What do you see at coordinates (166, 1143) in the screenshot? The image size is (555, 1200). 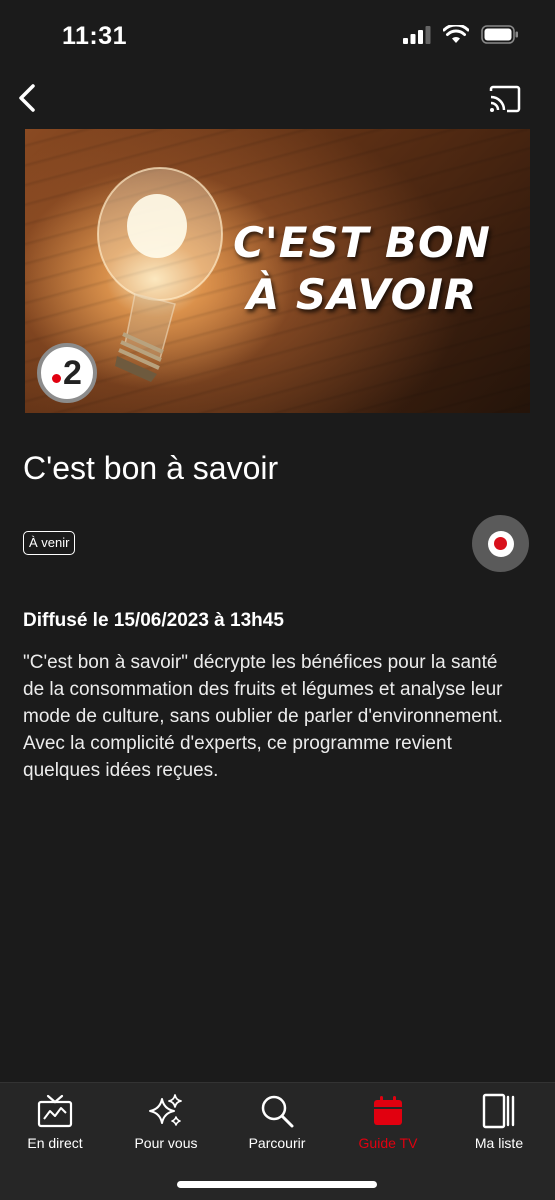 I see `tab-label: Pour vous` at bounding box center [166, 1143].